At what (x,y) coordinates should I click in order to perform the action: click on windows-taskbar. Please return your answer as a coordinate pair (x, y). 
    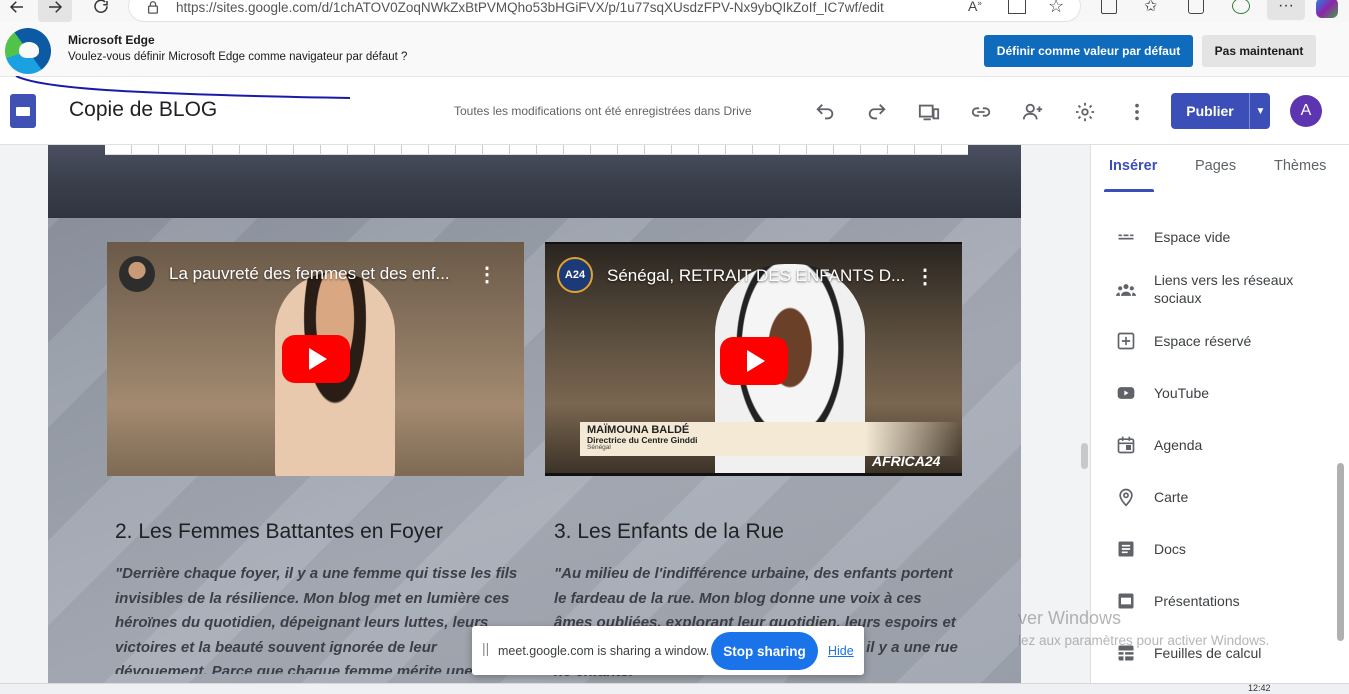
    Looking at the image, I should click on (674, 688).